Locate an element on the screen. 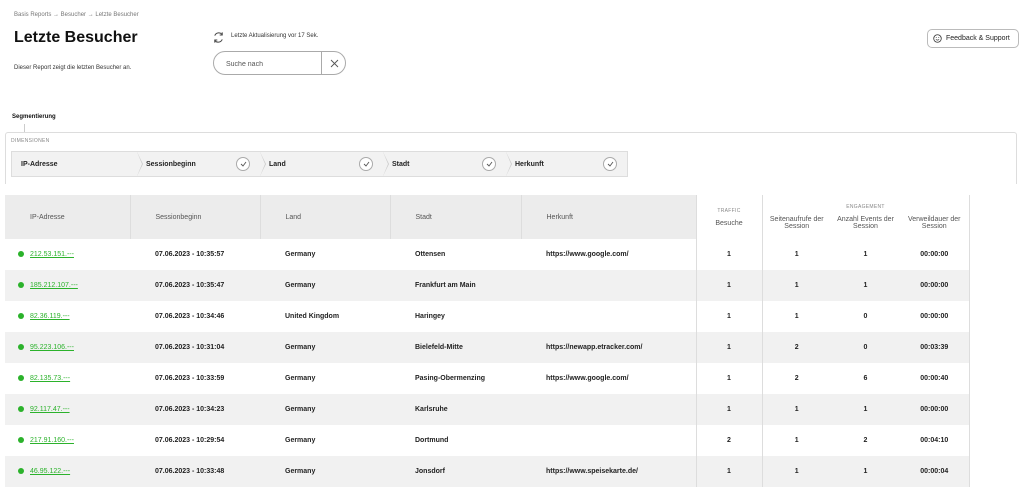  close-icon is located at coordinates (334, 63).